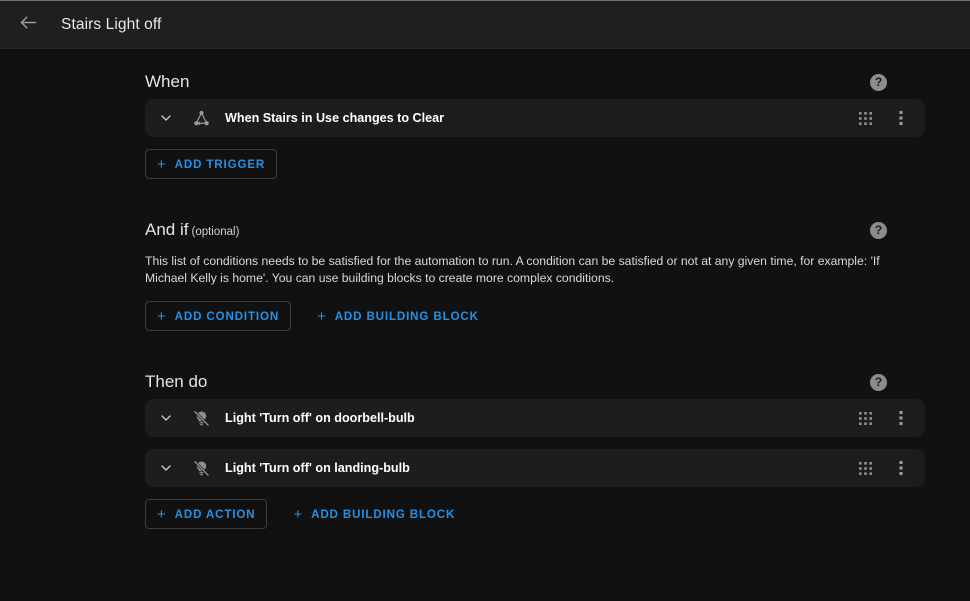  I want to click on and-if-buttons: + ADD CONDITION + ADD BUILDING BLOCK, so click(535, 316).